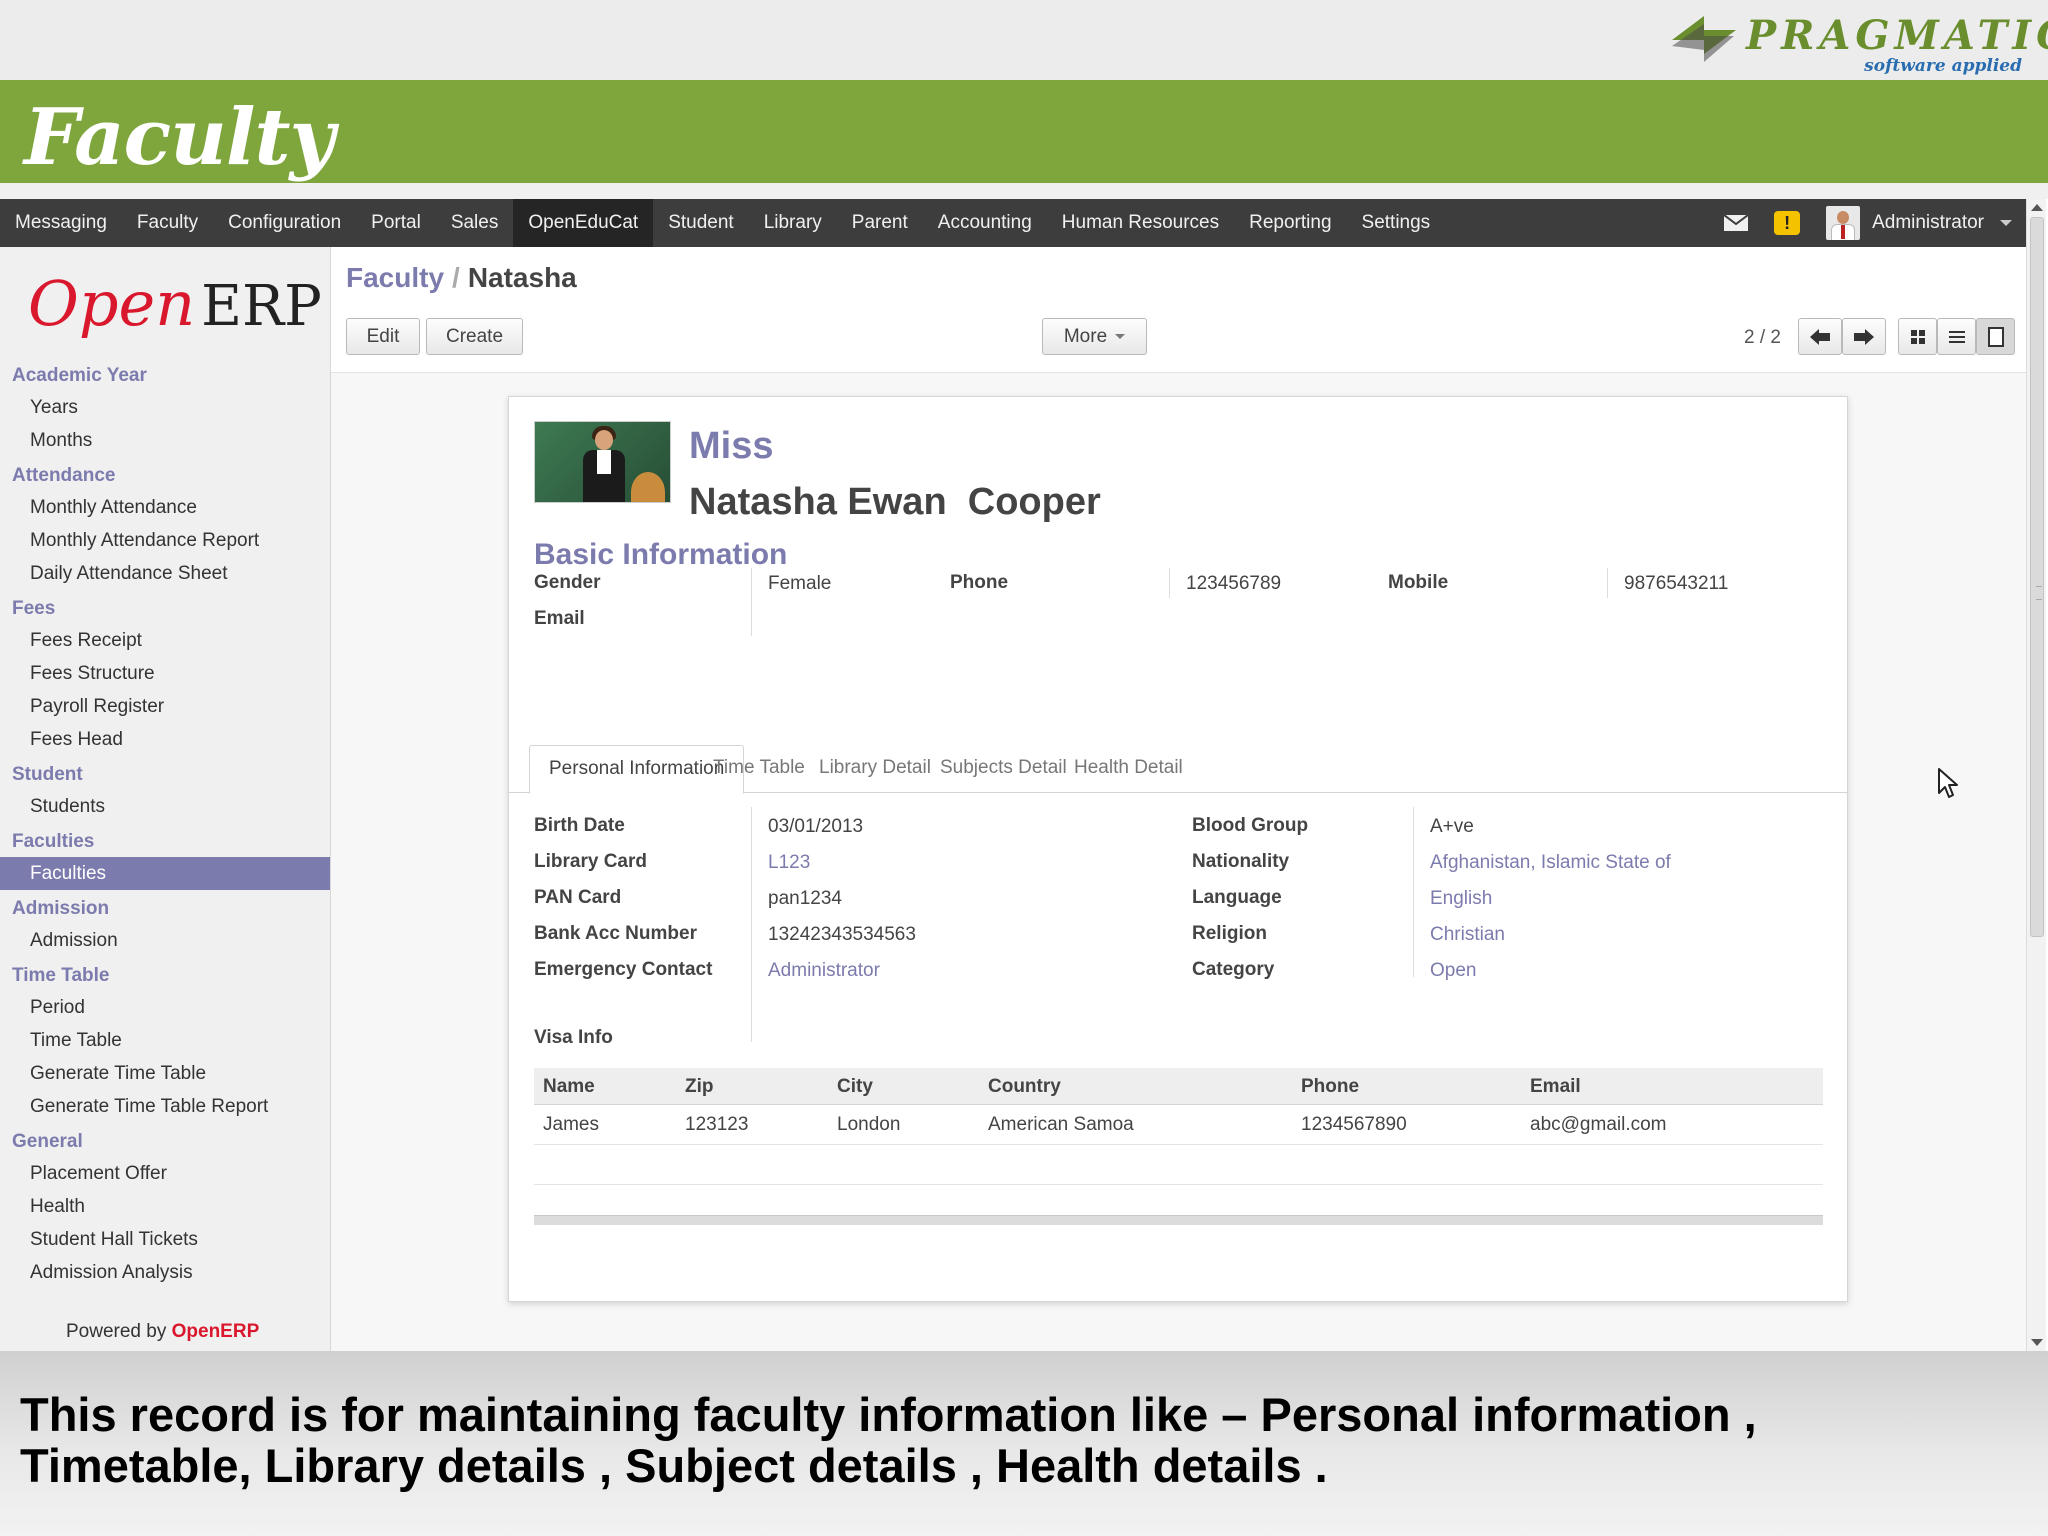 The width and height of the screenshot is (2048, 1536). What do you see at coordinates (1178, 1220) in the screenshot?
I see `table-footer` at bounding box center [1178, 1220].